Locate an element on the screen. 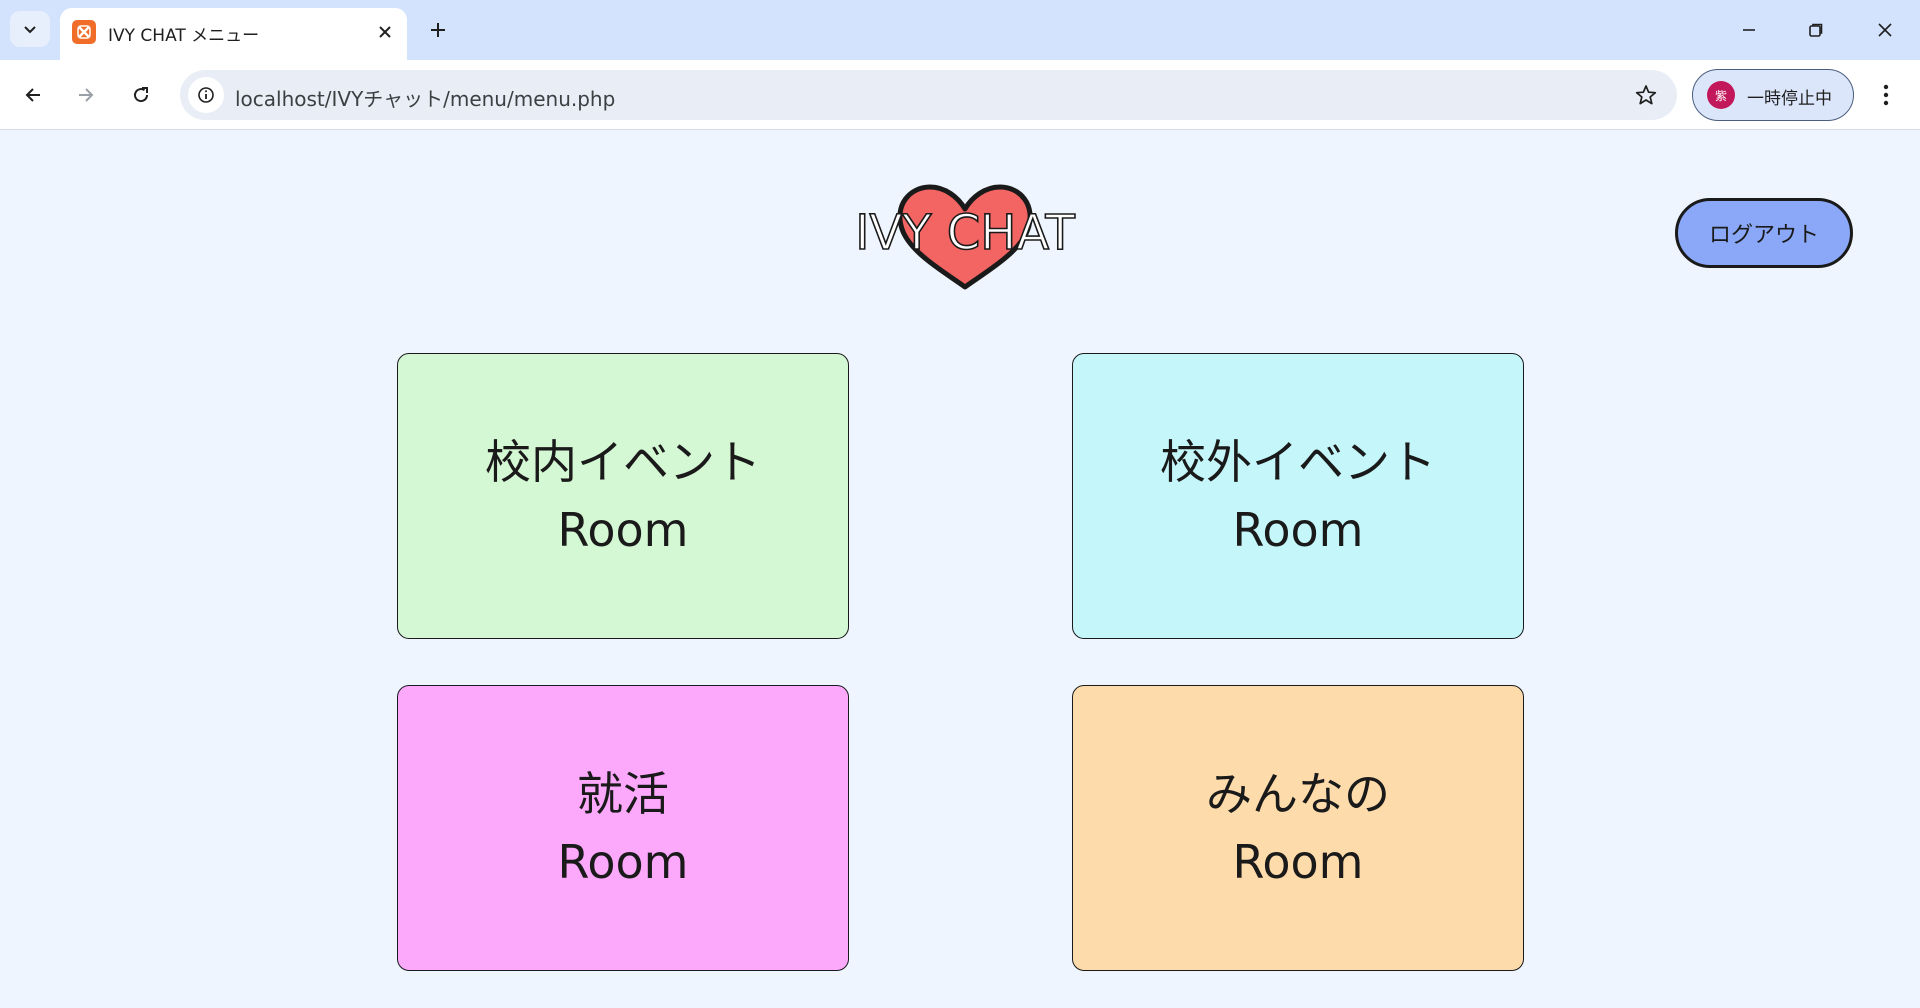  reload-icon is located at coordinates (141, 95).